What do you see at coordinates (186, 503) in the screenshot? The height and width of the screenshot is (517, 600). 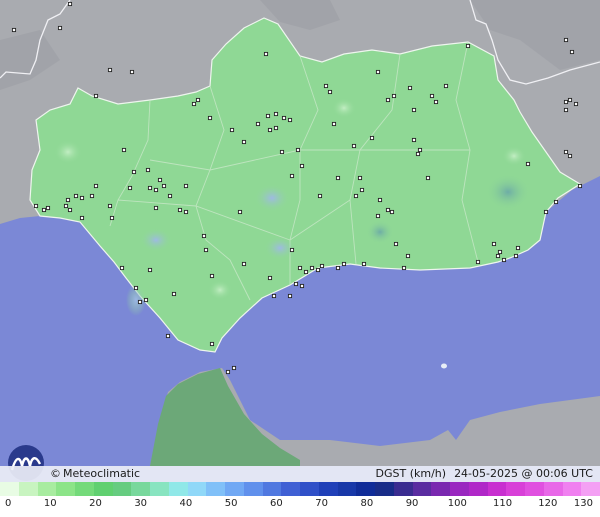 I see `legend-label: 40` at bounding box center [186, 503].